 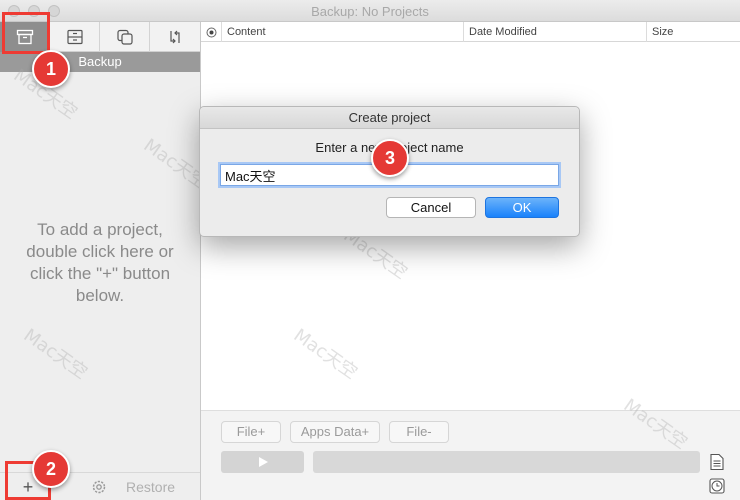 I want to click on gear-icon, so click(x=99, y=487).